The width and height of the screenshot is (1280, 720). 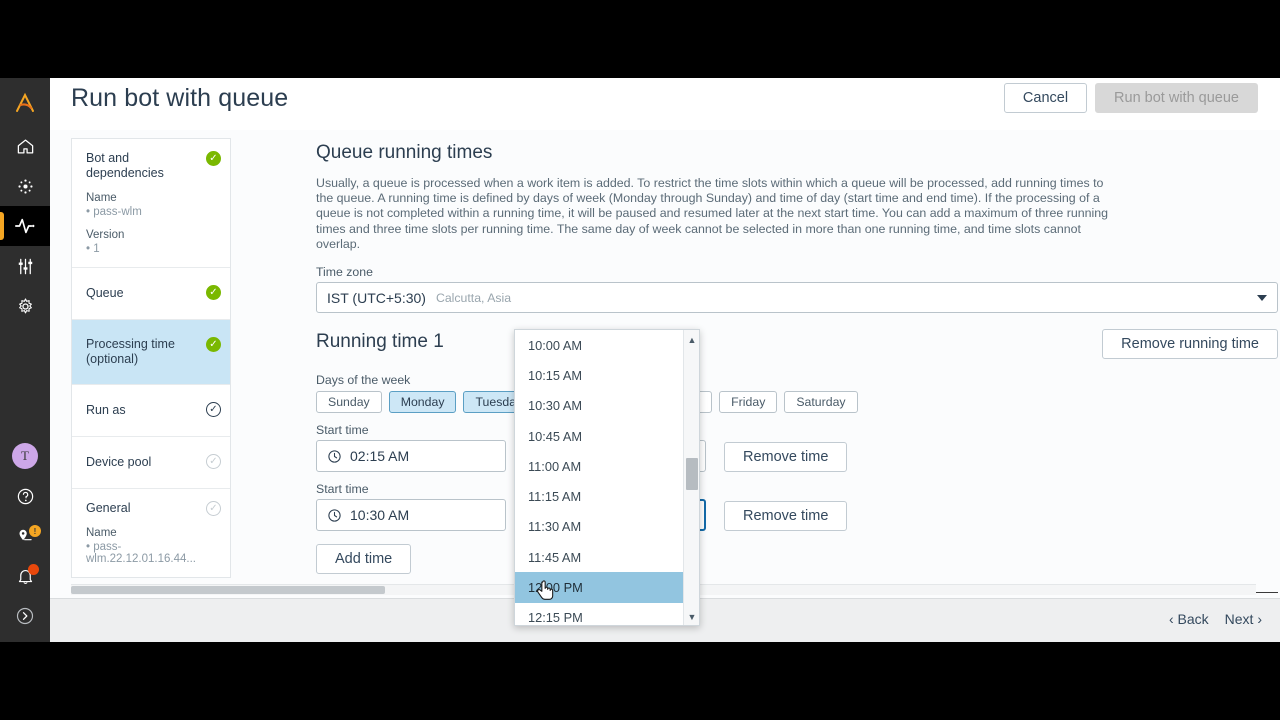 I want to click on automation-logo-icon, so click(x=25, y=103).